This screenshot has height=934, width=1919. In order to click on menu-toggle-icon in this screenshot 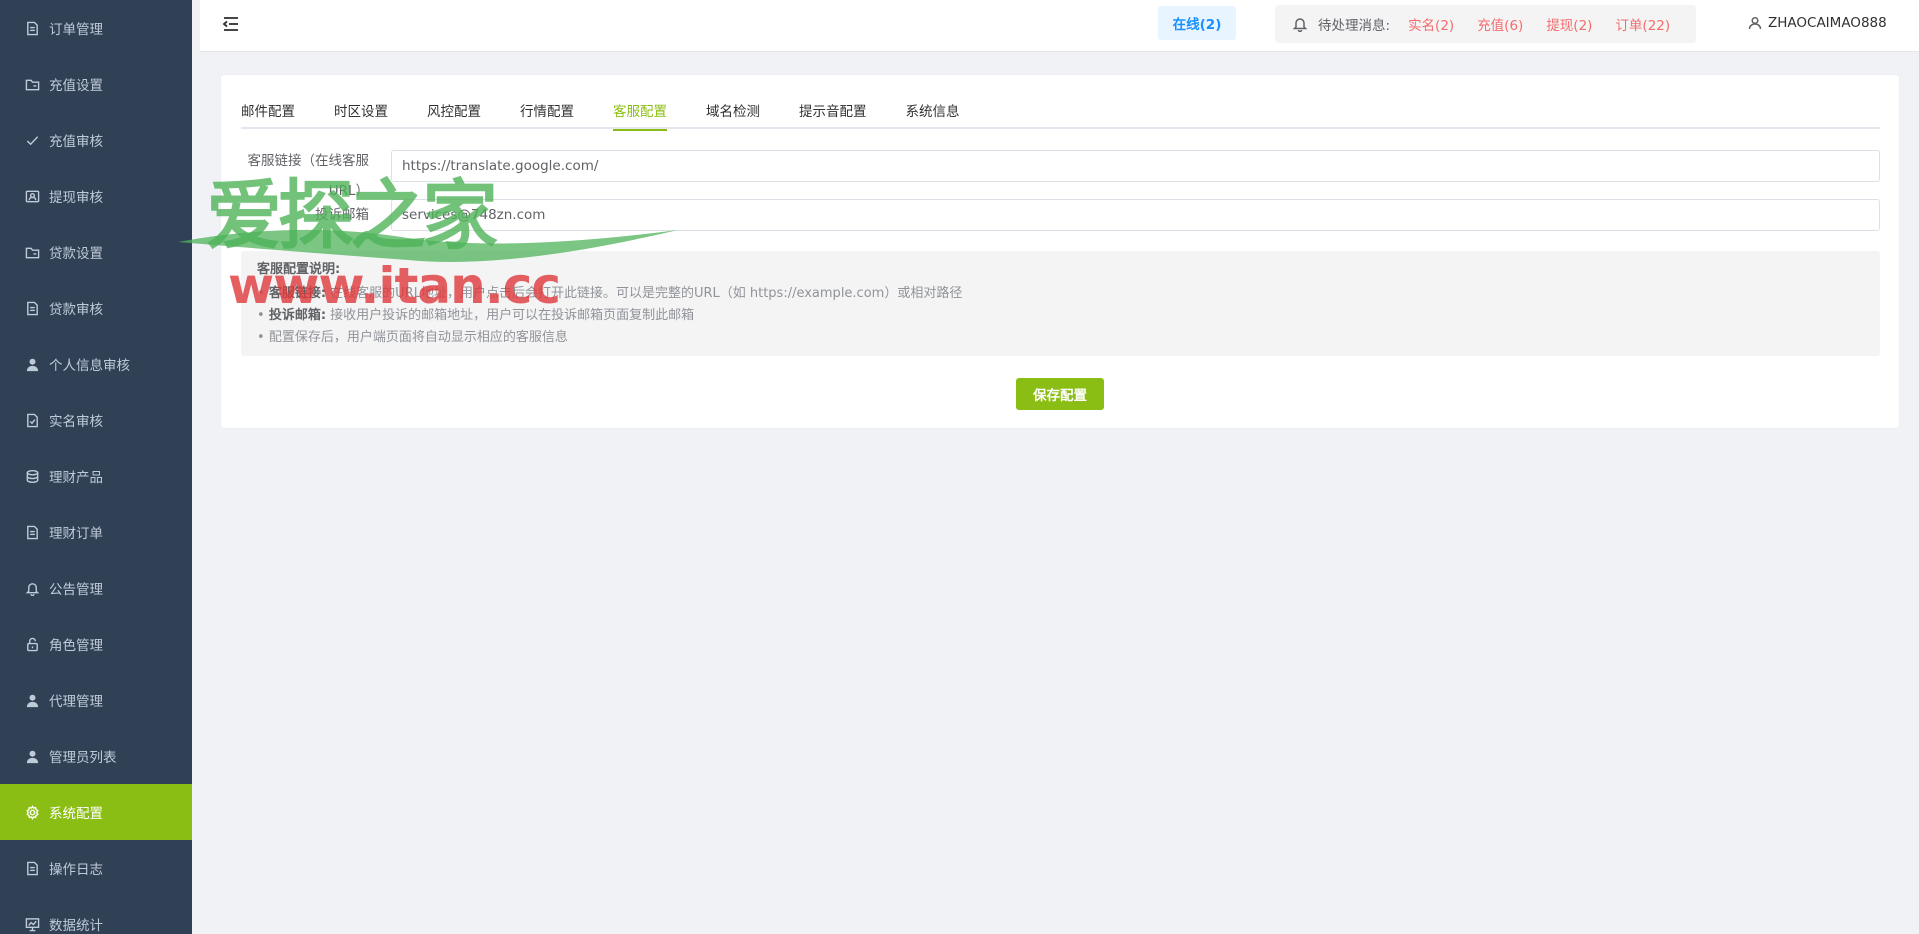, I will do `click(231, 24)`.